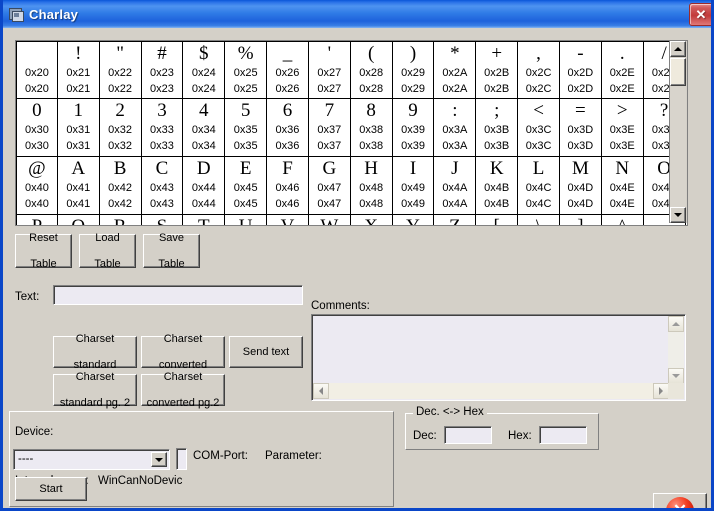 The image size is (714, 511). What do you see at coordinates (678, 215) in the screenshot?
I see `scroll-down-icon` at bounding box center [678, 215].